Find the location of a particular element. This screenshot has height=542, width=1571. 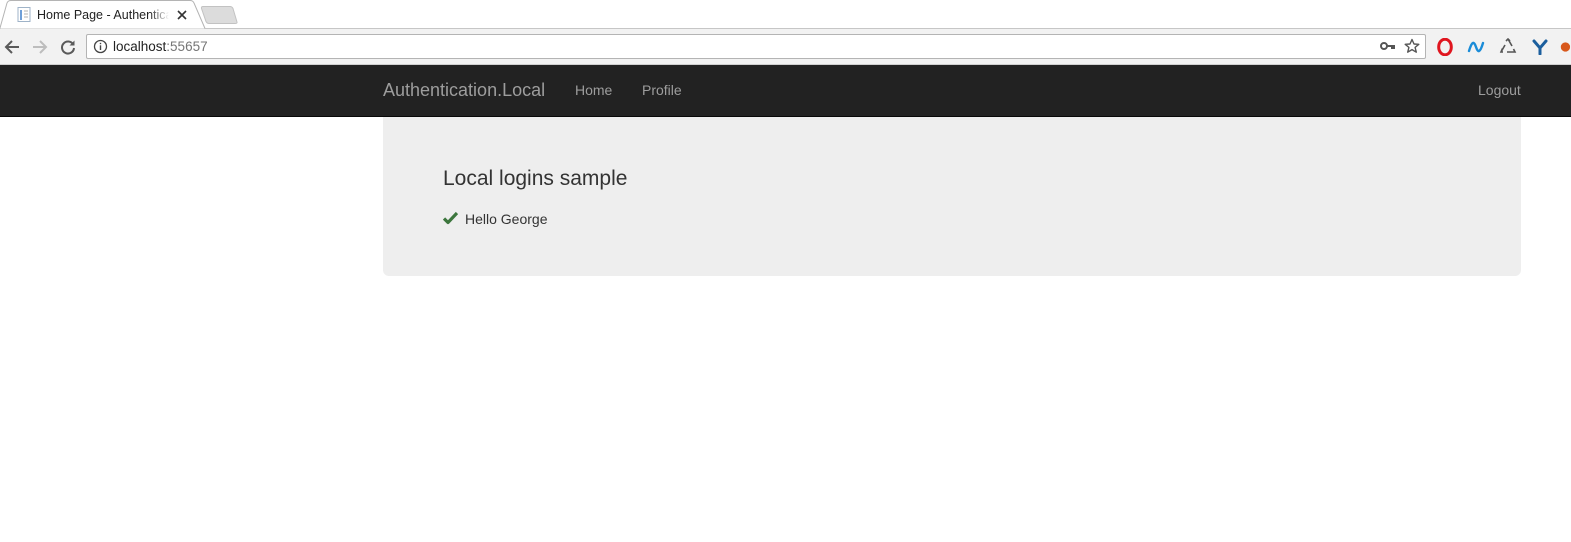

forward-icon is located at coordinates (40, 47).